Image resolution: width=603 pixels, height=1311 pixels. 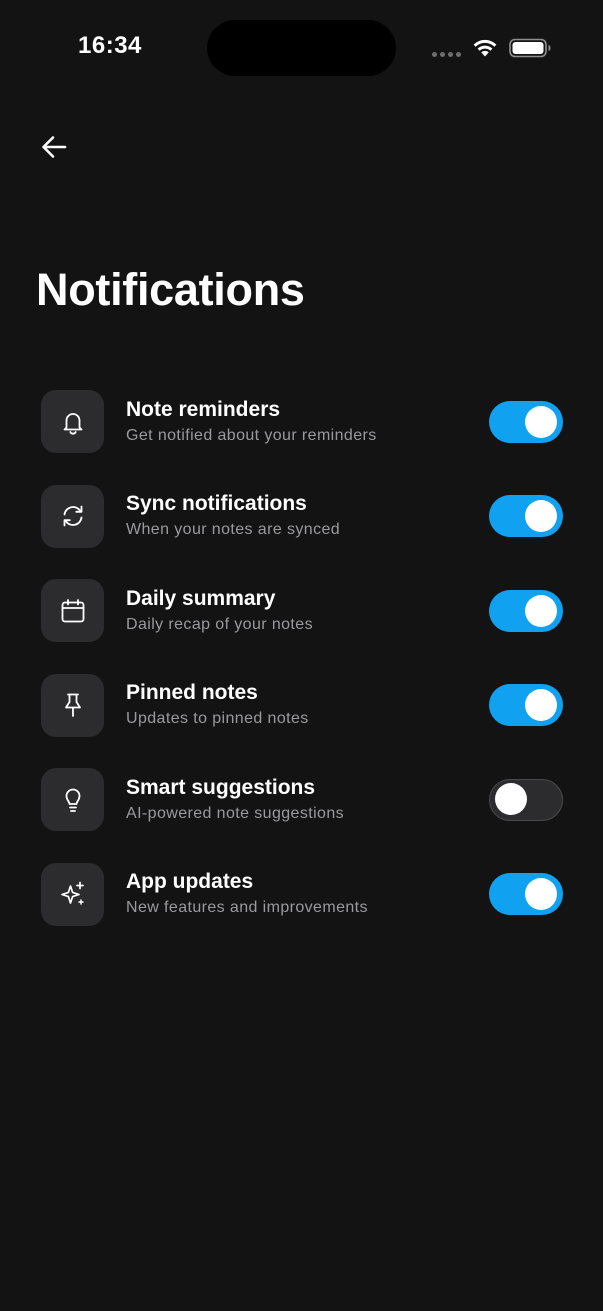 I want to click on setting-text: Daily summary Daily recap of your notes, so click(x=307, y=611).